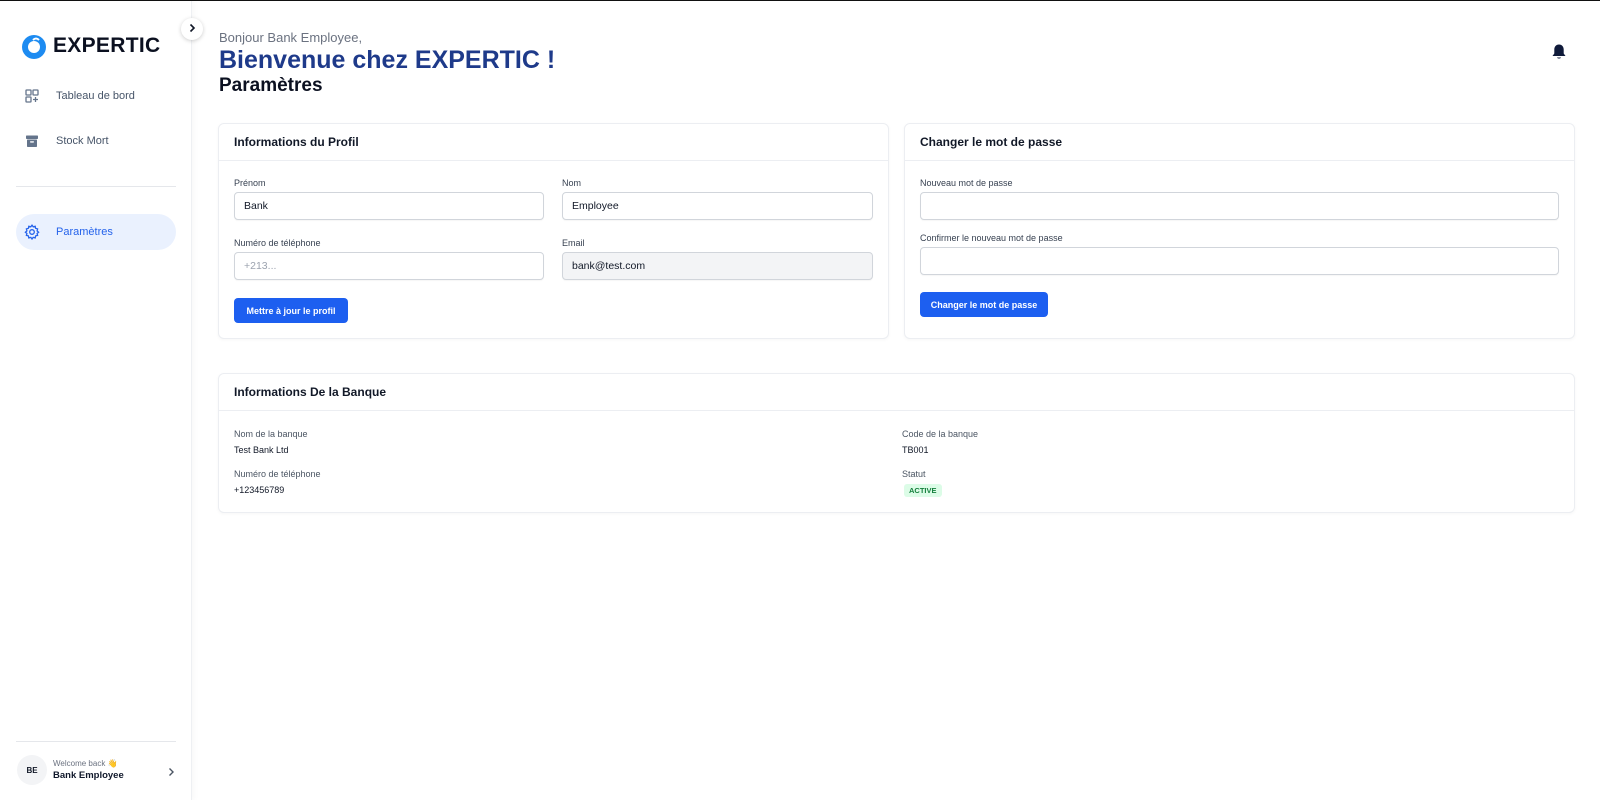  Describe the element at coordinates (107, 45) in the screenshot. I see `logo-text: EXPERTIC` at that location.